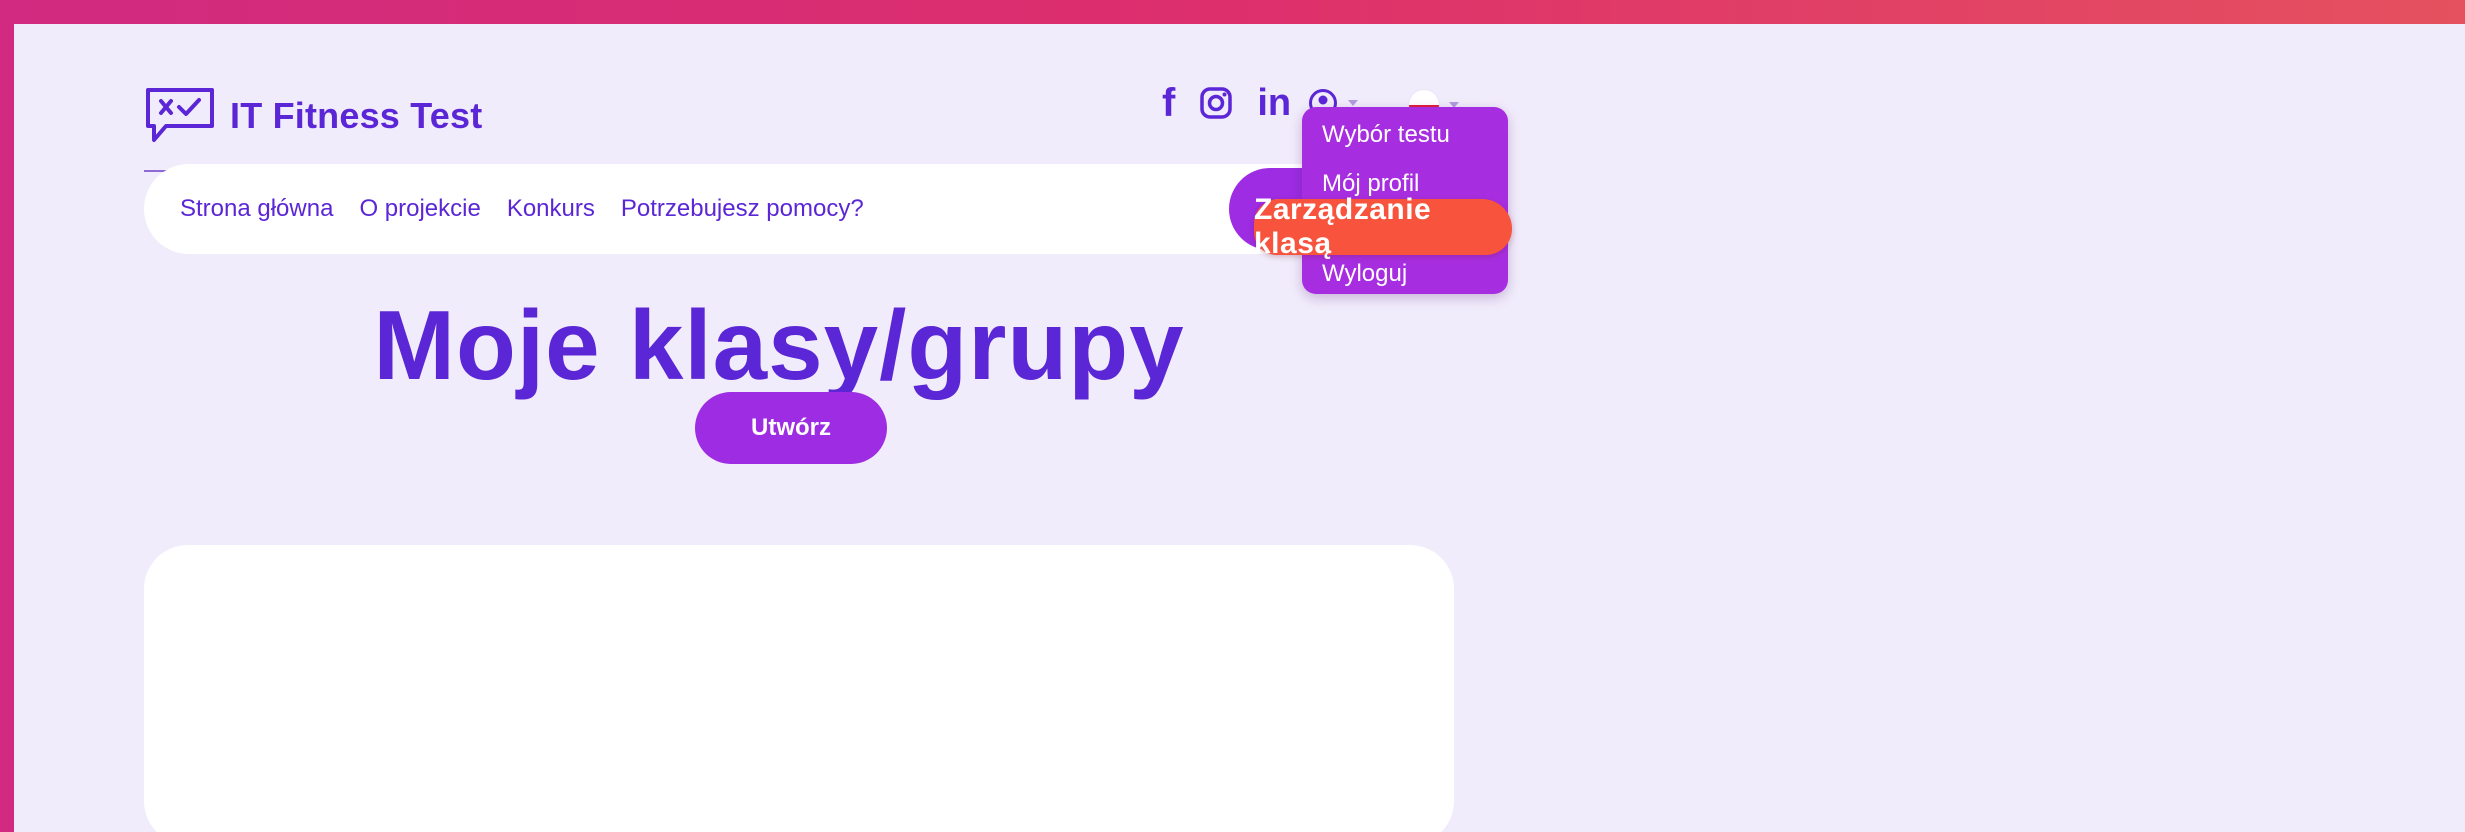  Describe the element at coordinates (1274, 103) in the screenshot. I see `linkedin-icon: in` at that location.